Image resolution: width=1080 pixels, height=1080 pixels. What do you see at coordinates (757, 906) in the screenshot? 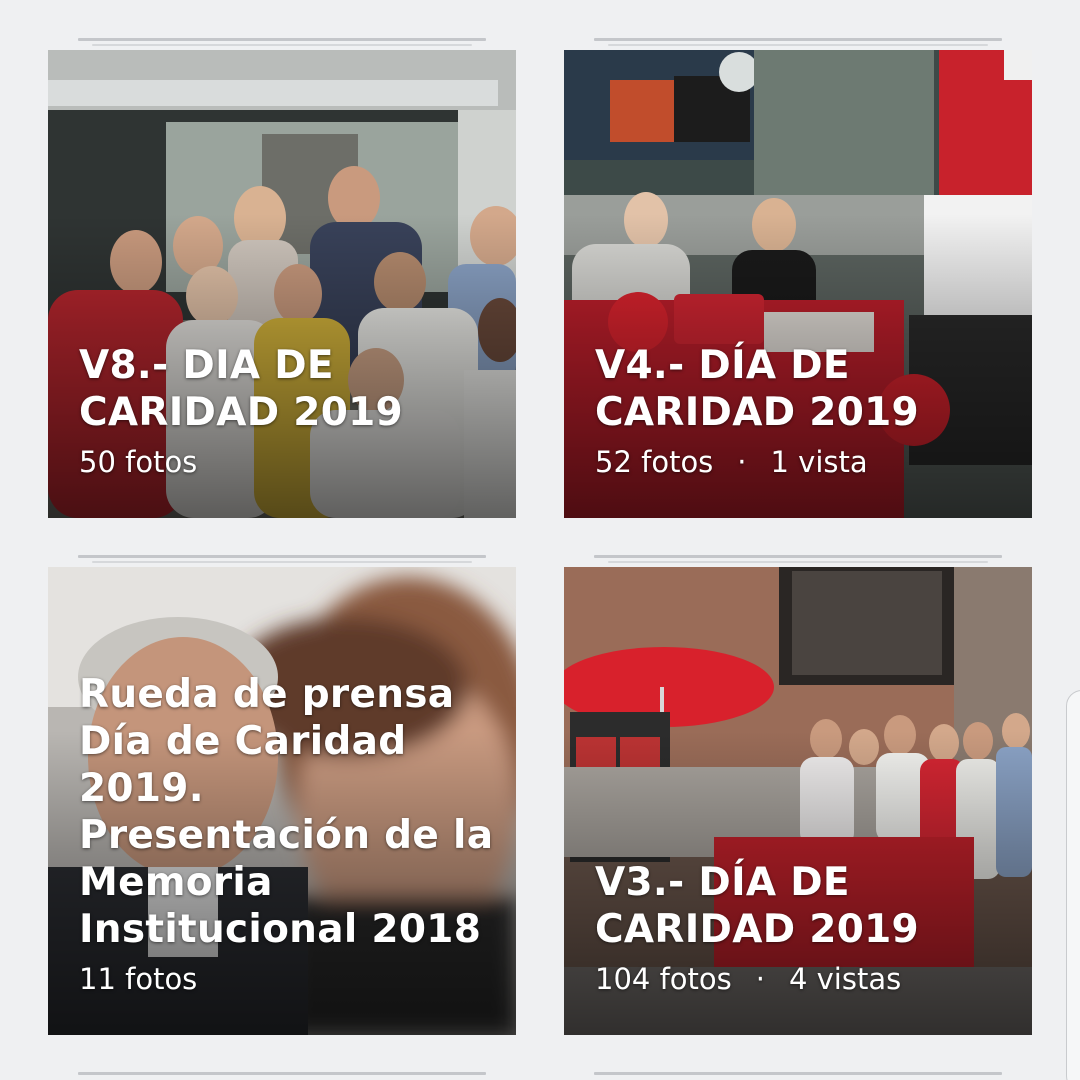
I see `album-title: V3.- DÍA DE CARIDAD 2019` at bounding box center [757, 906].